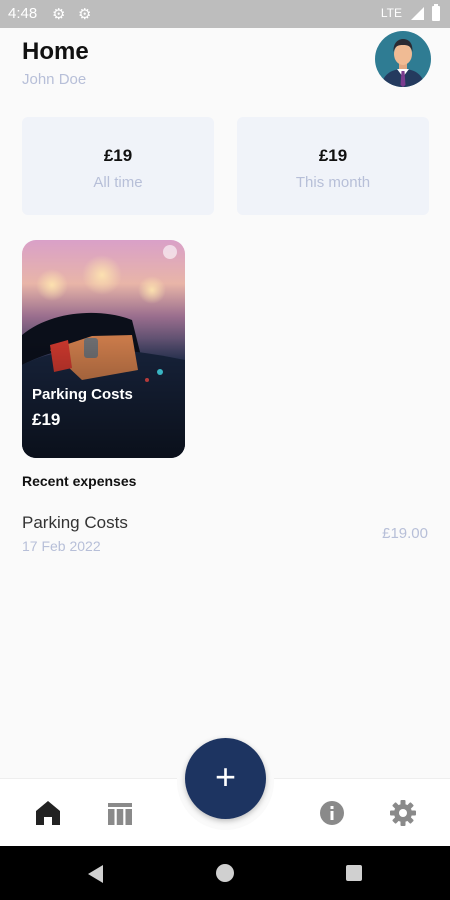  Describe the element at coordinates (54, 79) in the screenshot. I see `user-name: John Doe` at that location.